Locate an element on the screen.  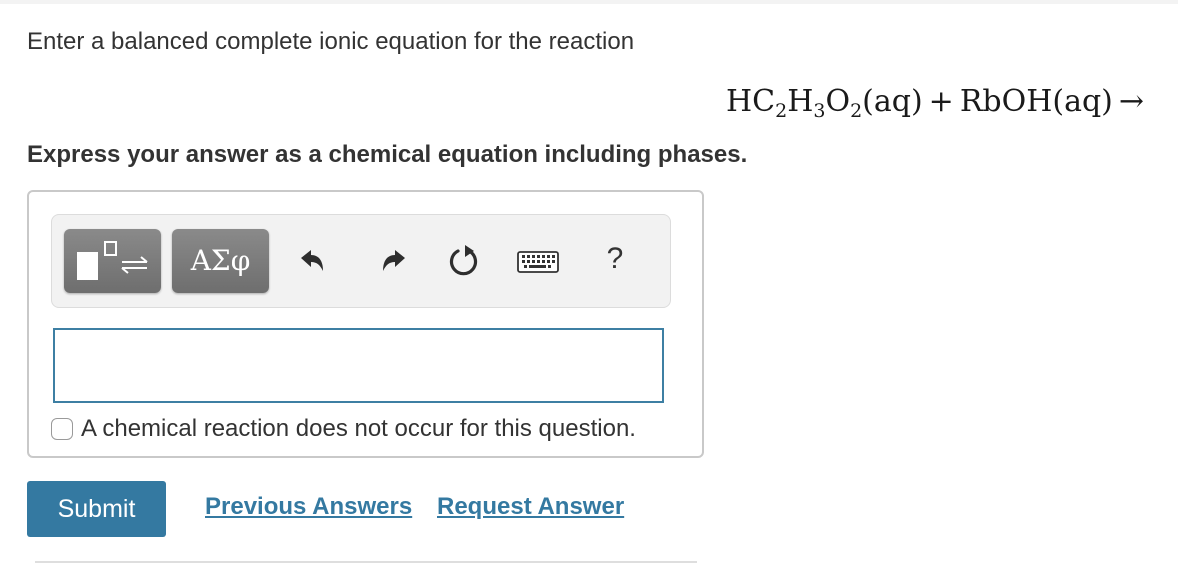
reactant-2: RbOH(aq) is located at coordinates (1036, 101).